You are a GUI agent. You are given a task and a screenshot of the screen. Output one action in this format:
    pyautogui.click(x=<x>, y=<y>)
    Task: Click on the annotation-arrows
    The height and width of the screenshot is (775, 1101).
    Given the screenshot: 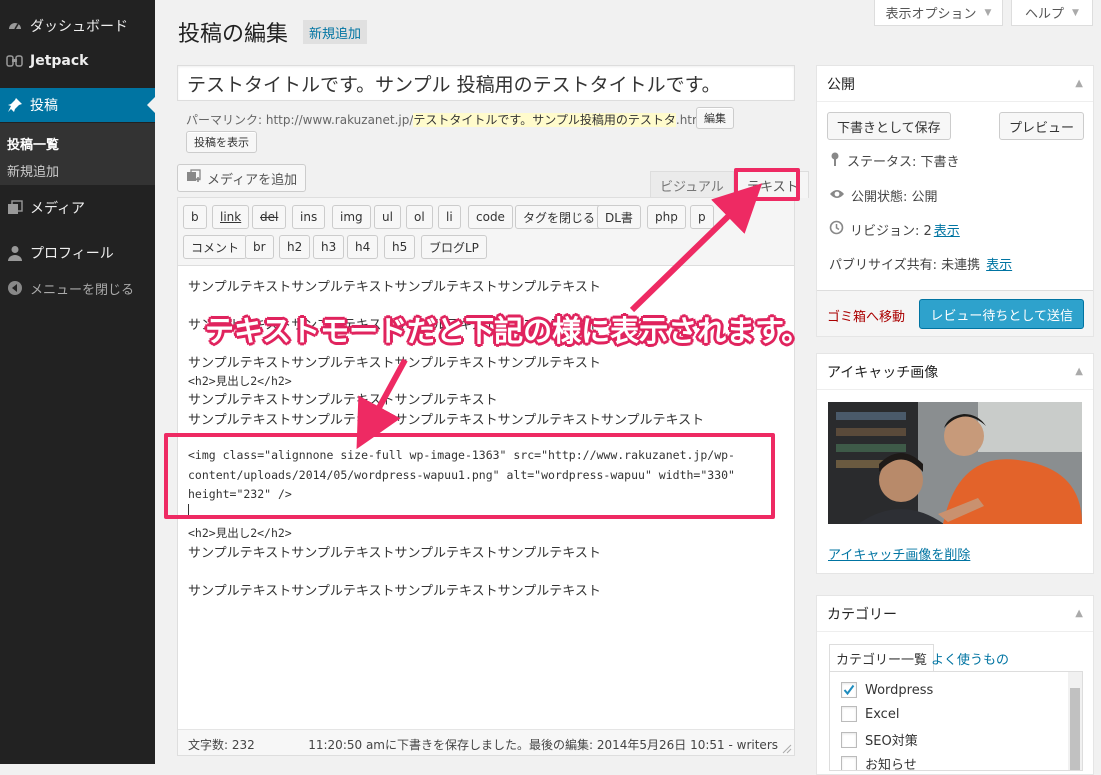 What is the action you would take?
    pyautogui.click(x=559, y=316)
    